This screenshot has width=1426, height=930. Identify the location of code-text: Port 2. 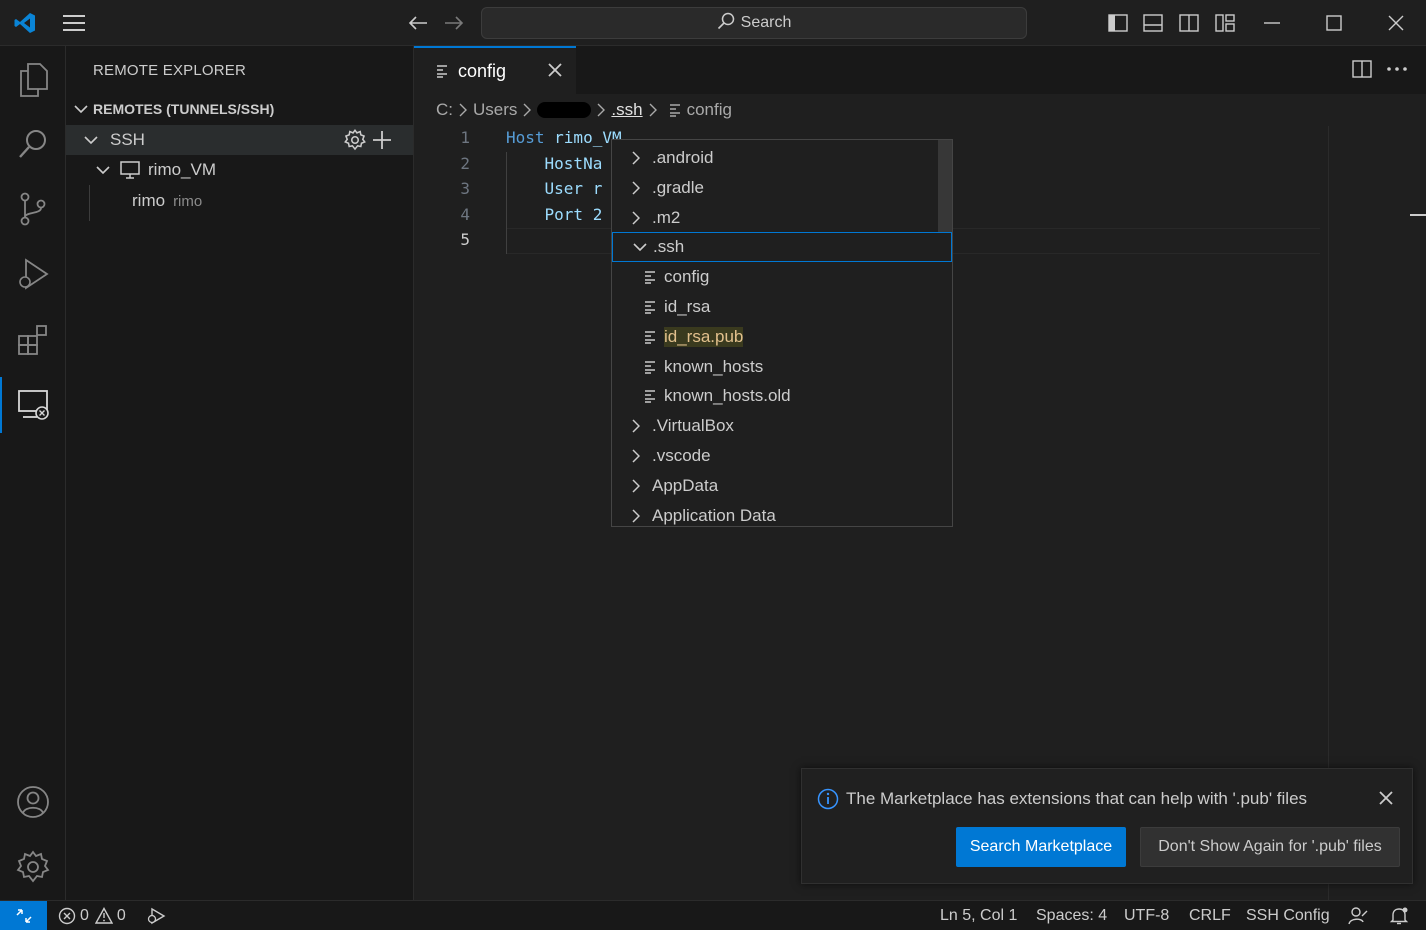
(554, 214).